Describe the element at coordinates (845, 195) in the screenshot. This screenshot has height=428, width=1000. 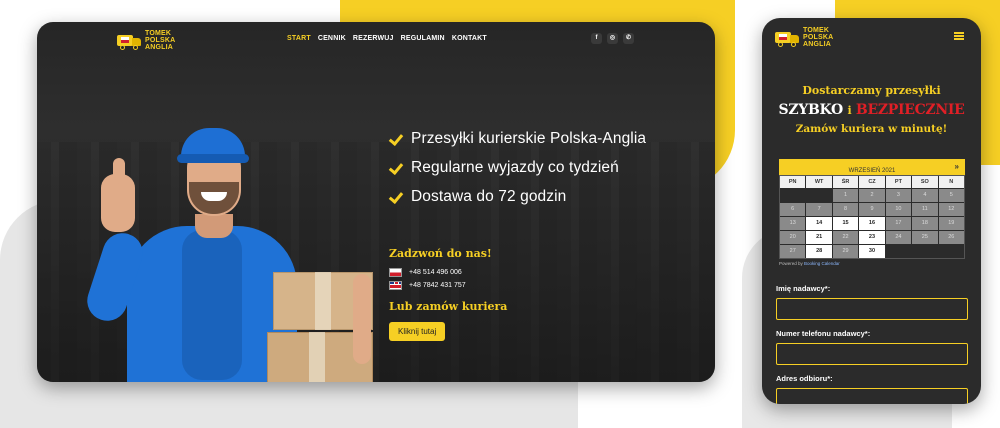
I see `calendar-day: 1` at that location.